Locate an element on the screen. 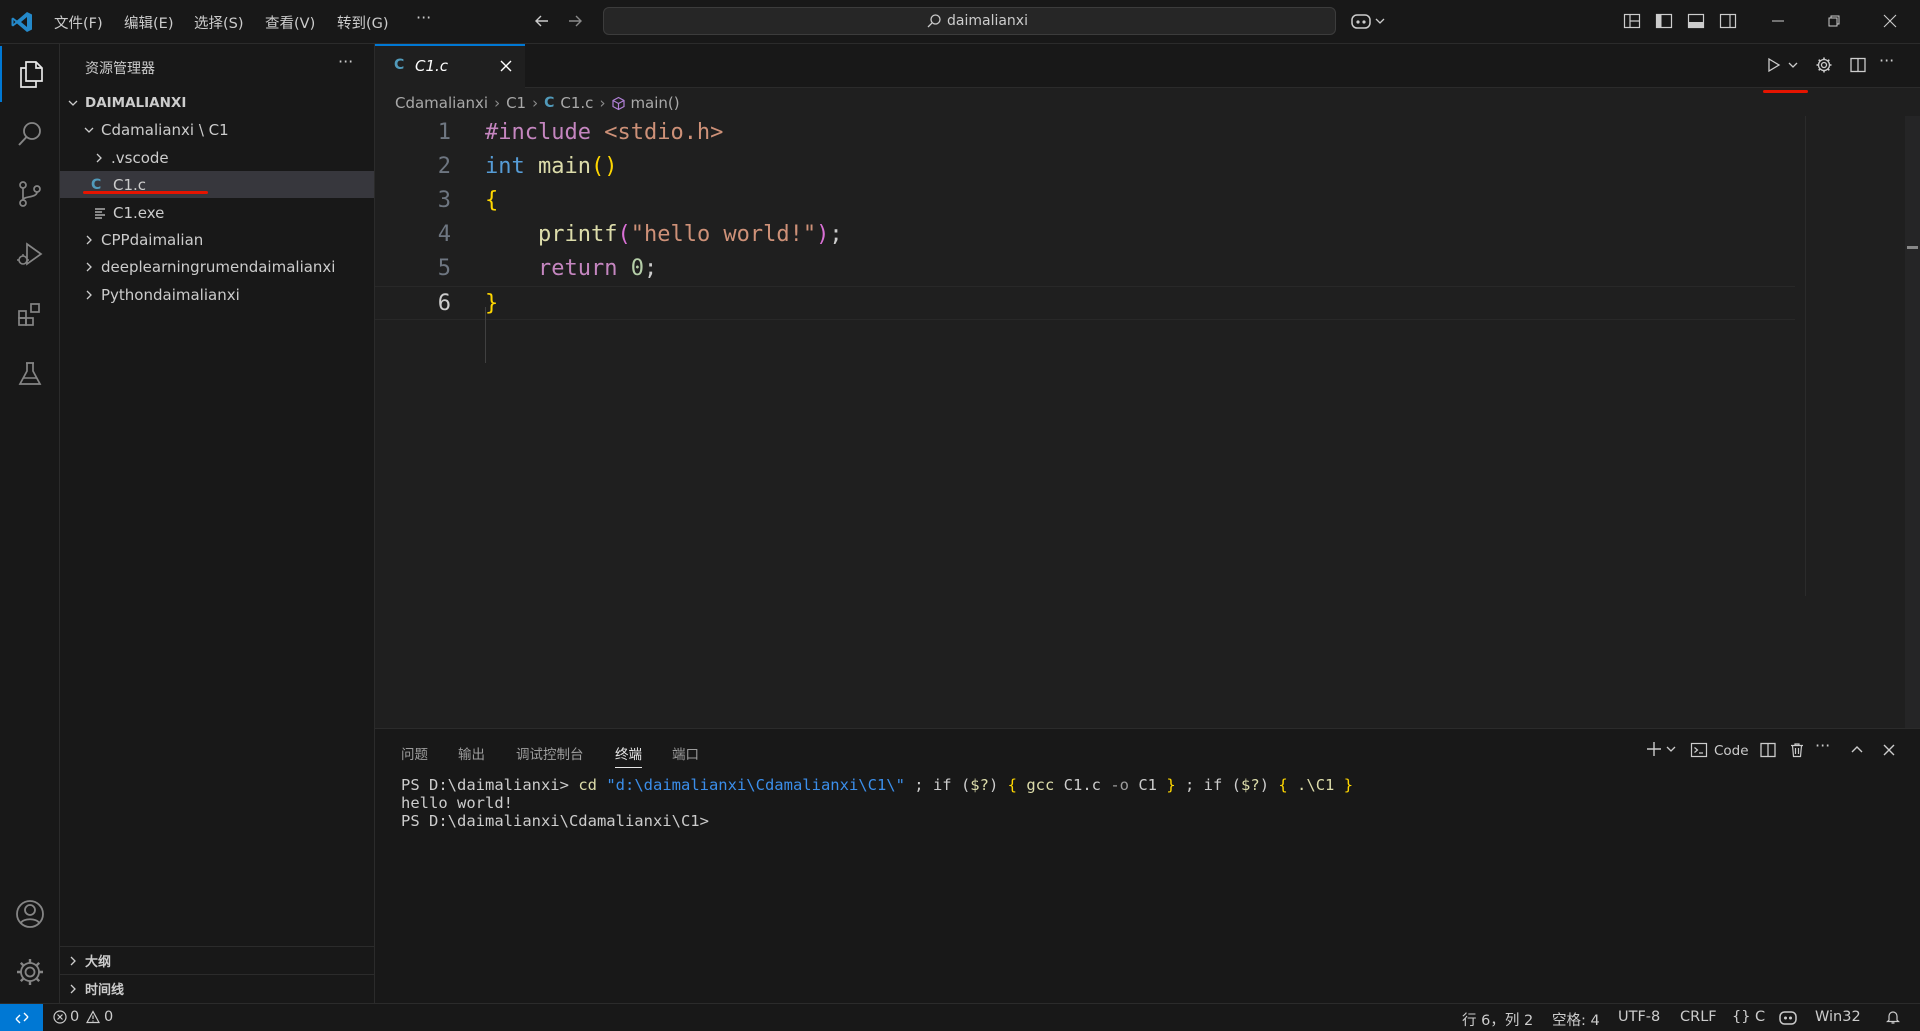 The width and height of the screenshot is (1920, 1031). command-center-search: daimalianxi is located at coordinates (969, 21).